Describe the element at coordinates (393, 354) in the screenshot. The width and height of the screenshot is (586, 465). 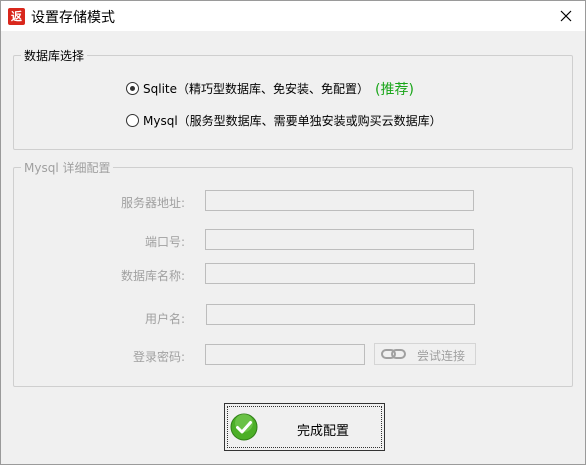
I see `link-icon` at that location.